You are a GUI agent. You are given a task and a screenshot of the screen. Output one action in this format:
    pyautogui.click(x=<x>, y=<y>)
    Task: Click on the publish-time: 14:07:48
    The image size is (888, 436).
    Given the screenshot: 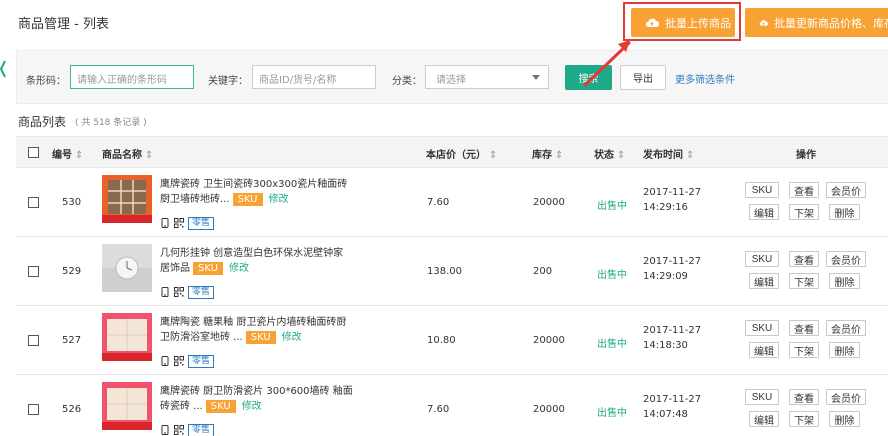 What is the action you would take?
    pyautogui.click(x=665, y=414)
    